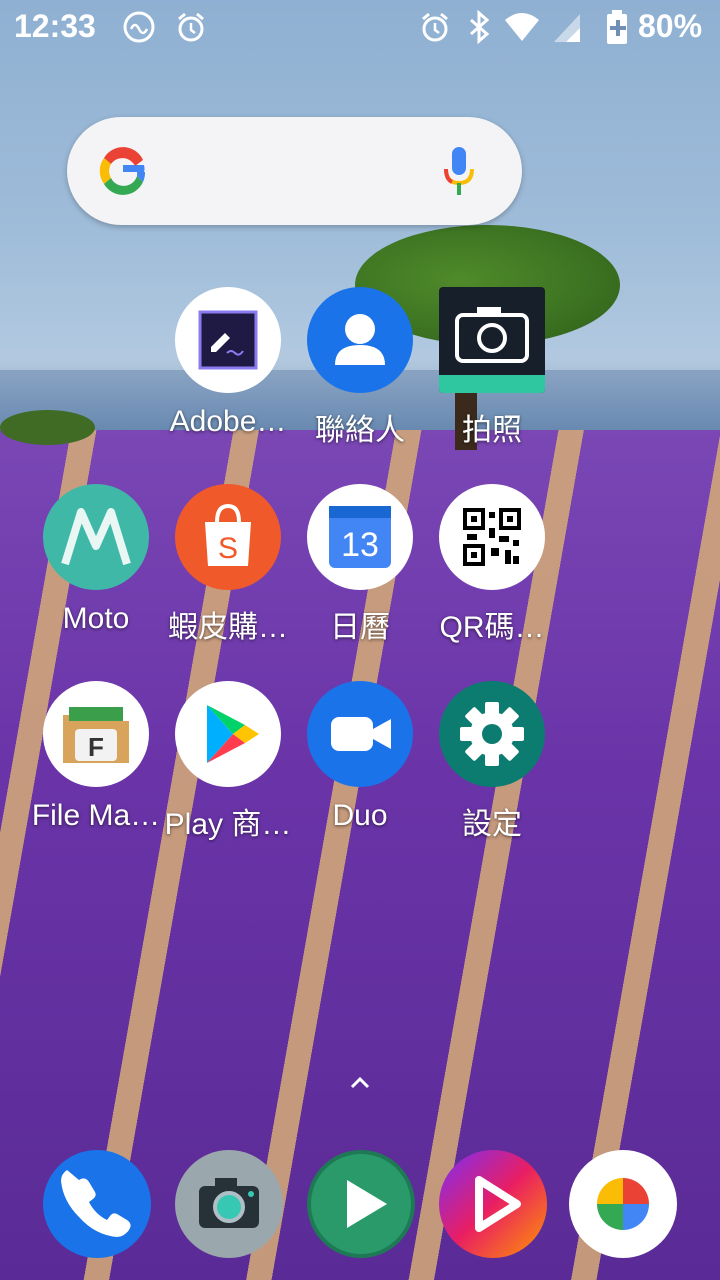 This screenshot has height=1280, width=720. I want to click on sync-icon, so click(139, 27).